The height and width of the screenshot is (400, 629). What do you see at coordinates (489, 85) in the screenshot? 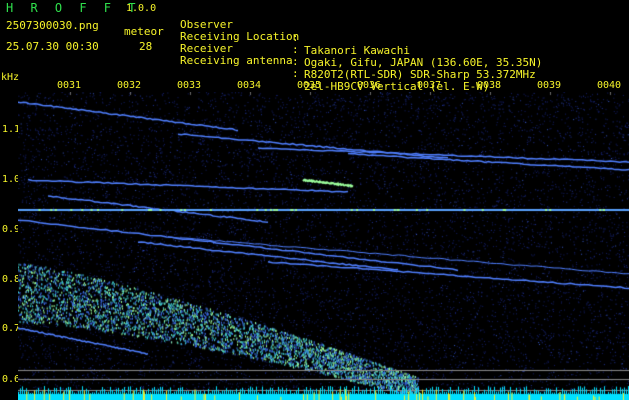
I see `x-tick-label: 0038` at bounding box center [489, 85].